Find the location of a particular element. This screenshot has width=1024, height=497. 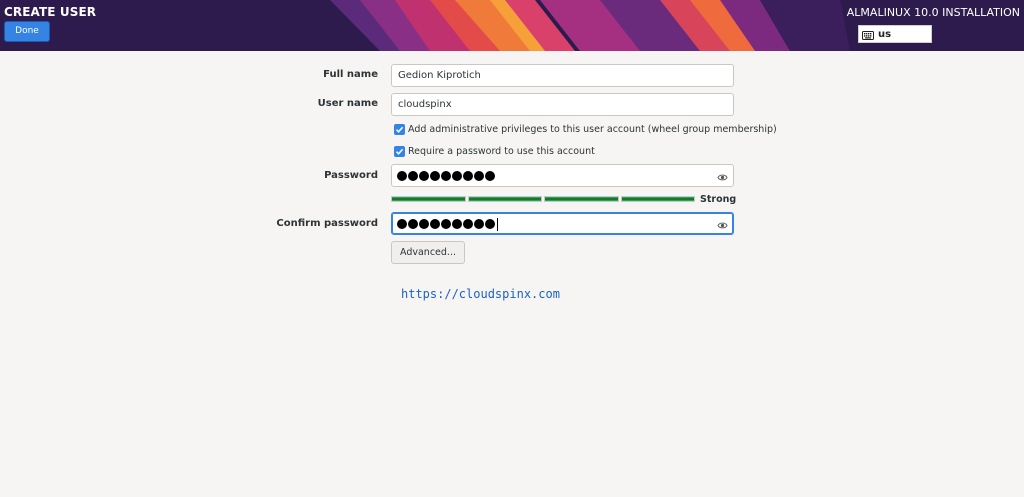

require-password-checkbox-row: Require a password to use this account is located at coordinates (494, 151).